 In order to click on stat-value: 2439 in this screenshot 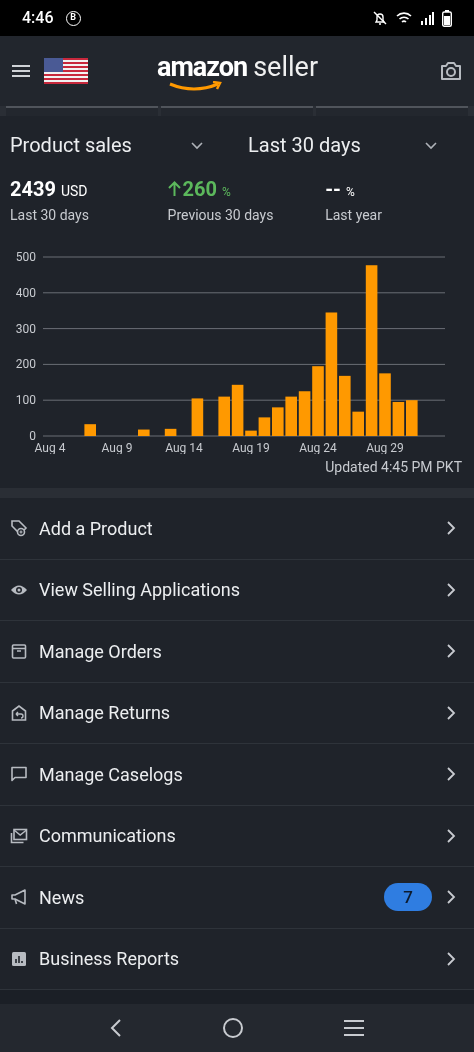, I will do `click(33, 189)`.